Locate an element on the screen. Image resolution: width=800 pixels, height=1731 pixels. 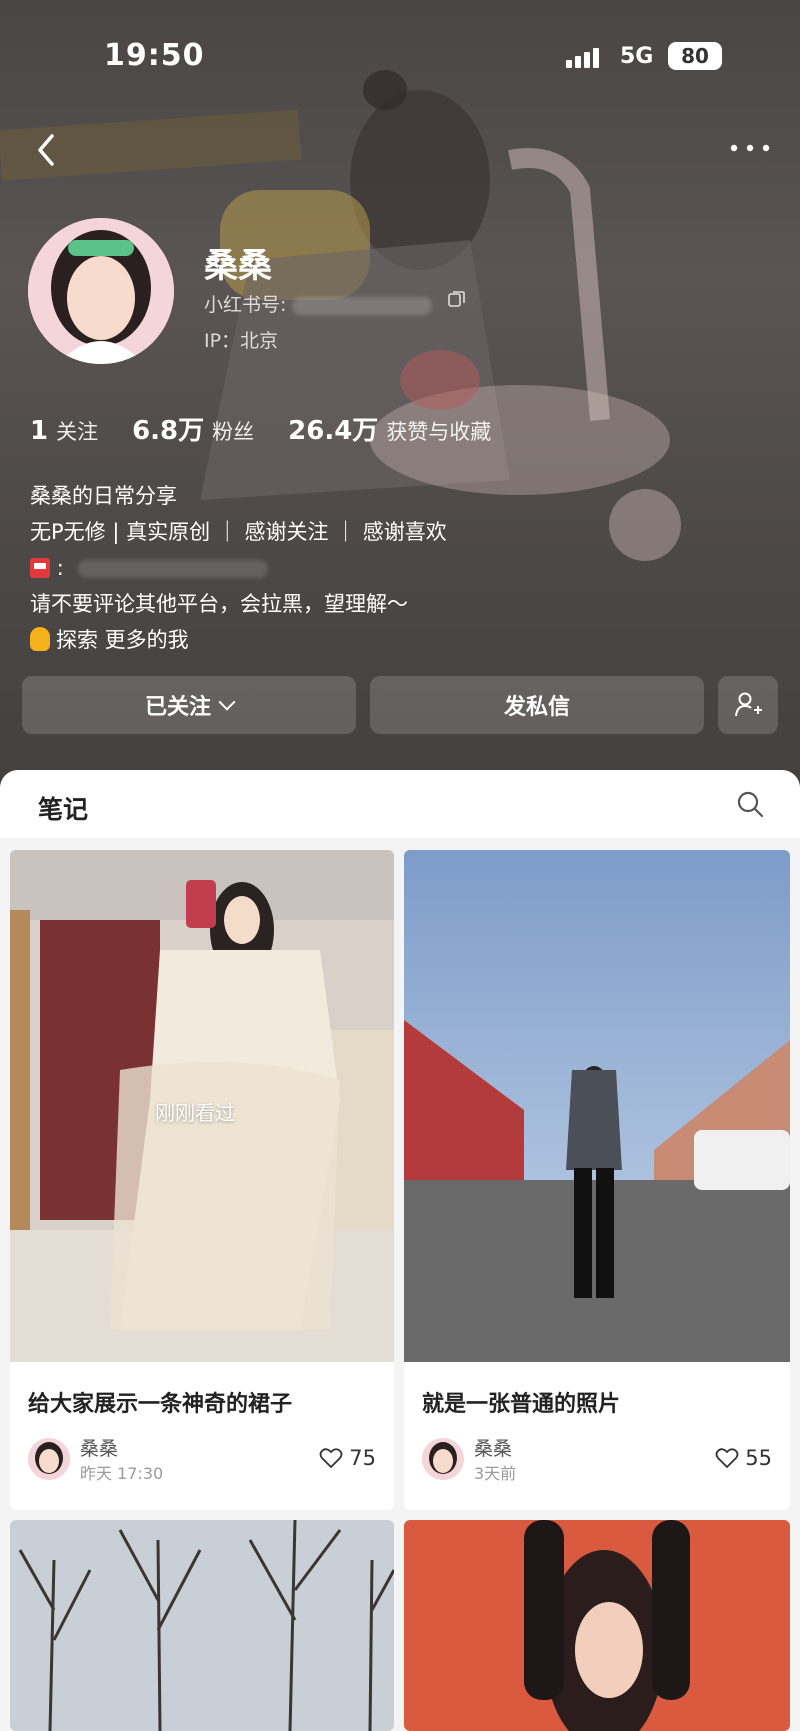
note-time: 昨天 17:30 is located at coordinates (122, 1473).